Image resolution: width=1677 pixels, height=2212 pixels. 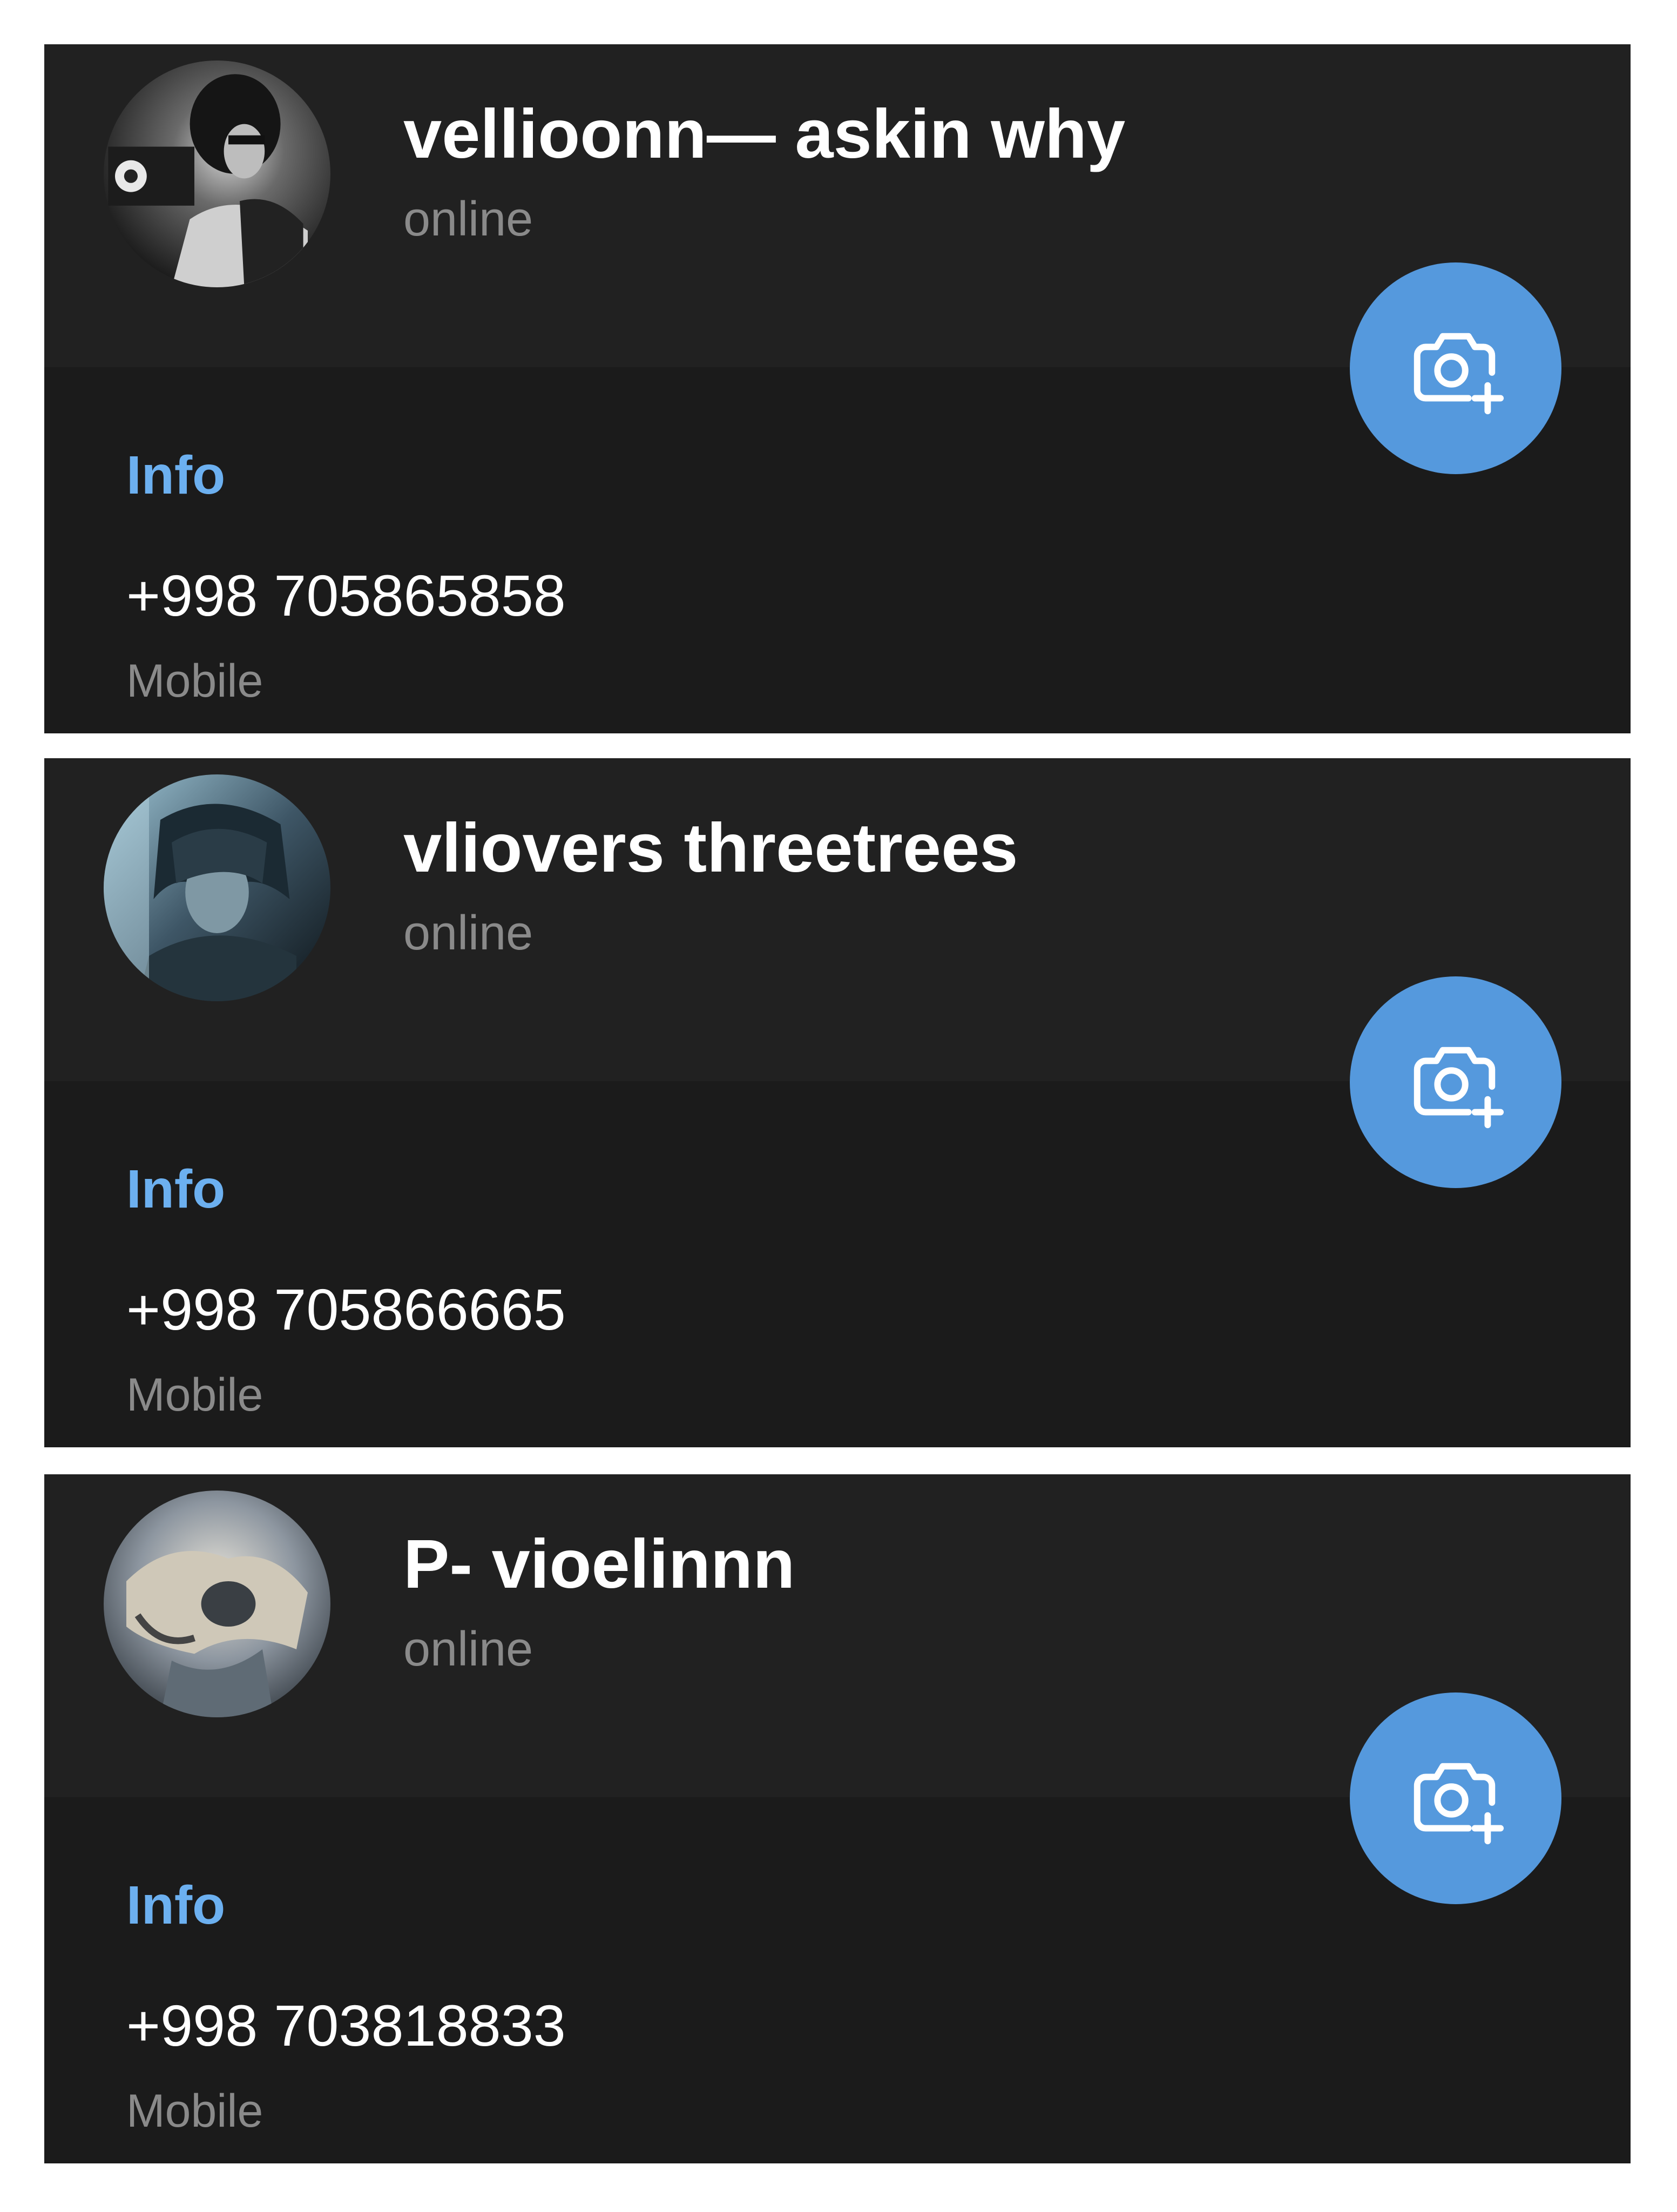 What do you see at coordinates (764, 134) in the screenshot?
I see `contact-name: vellioonn— askin why` at bounding box center [764, 134].